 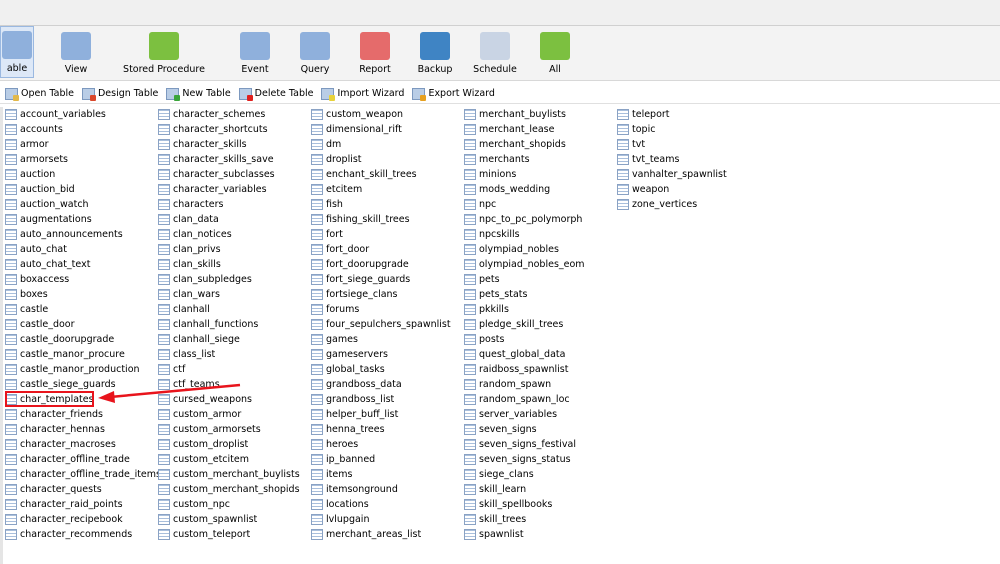 What do you see at coordinates (169, 393) in the screenshot?
I see `annotation-arrow` at bounding box center [169, 393].